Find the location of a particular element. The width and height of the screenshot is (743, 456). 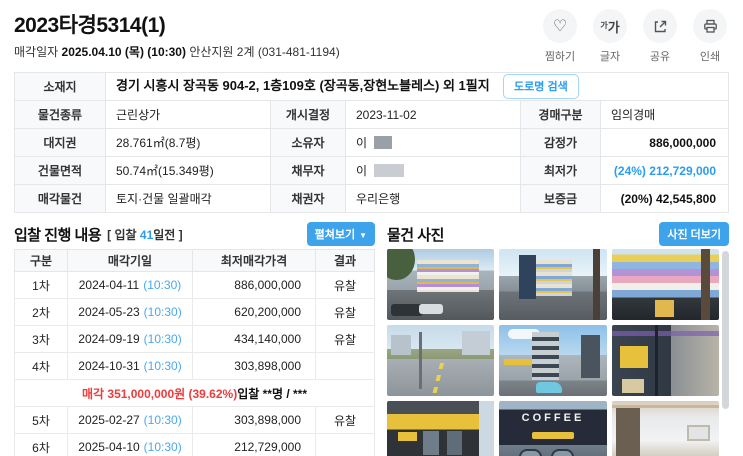

debtor-label: 채무자 is located at coordinates (308, 170).